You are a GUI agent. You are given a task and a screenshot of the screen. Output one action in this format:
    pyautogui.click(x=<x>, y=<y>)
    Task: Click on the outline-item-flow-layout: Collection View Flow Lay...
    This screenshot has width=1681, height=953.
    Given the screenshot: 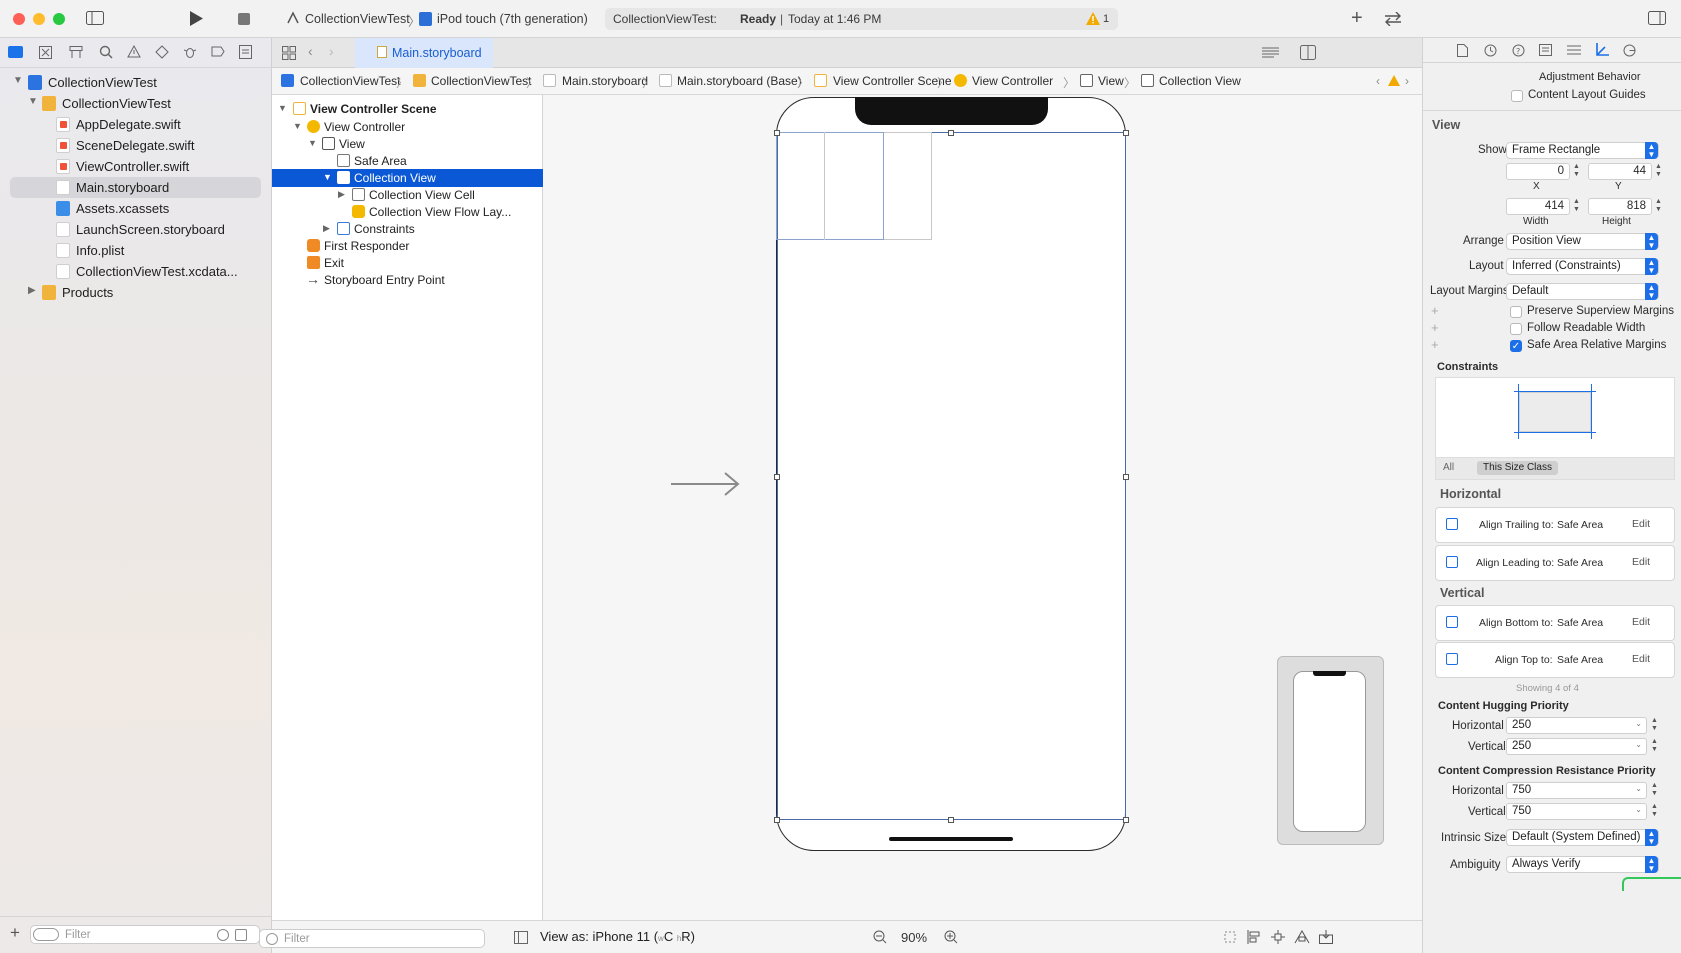 What is the action you would take?
    pyautogui.click(x=407, y=212)
    